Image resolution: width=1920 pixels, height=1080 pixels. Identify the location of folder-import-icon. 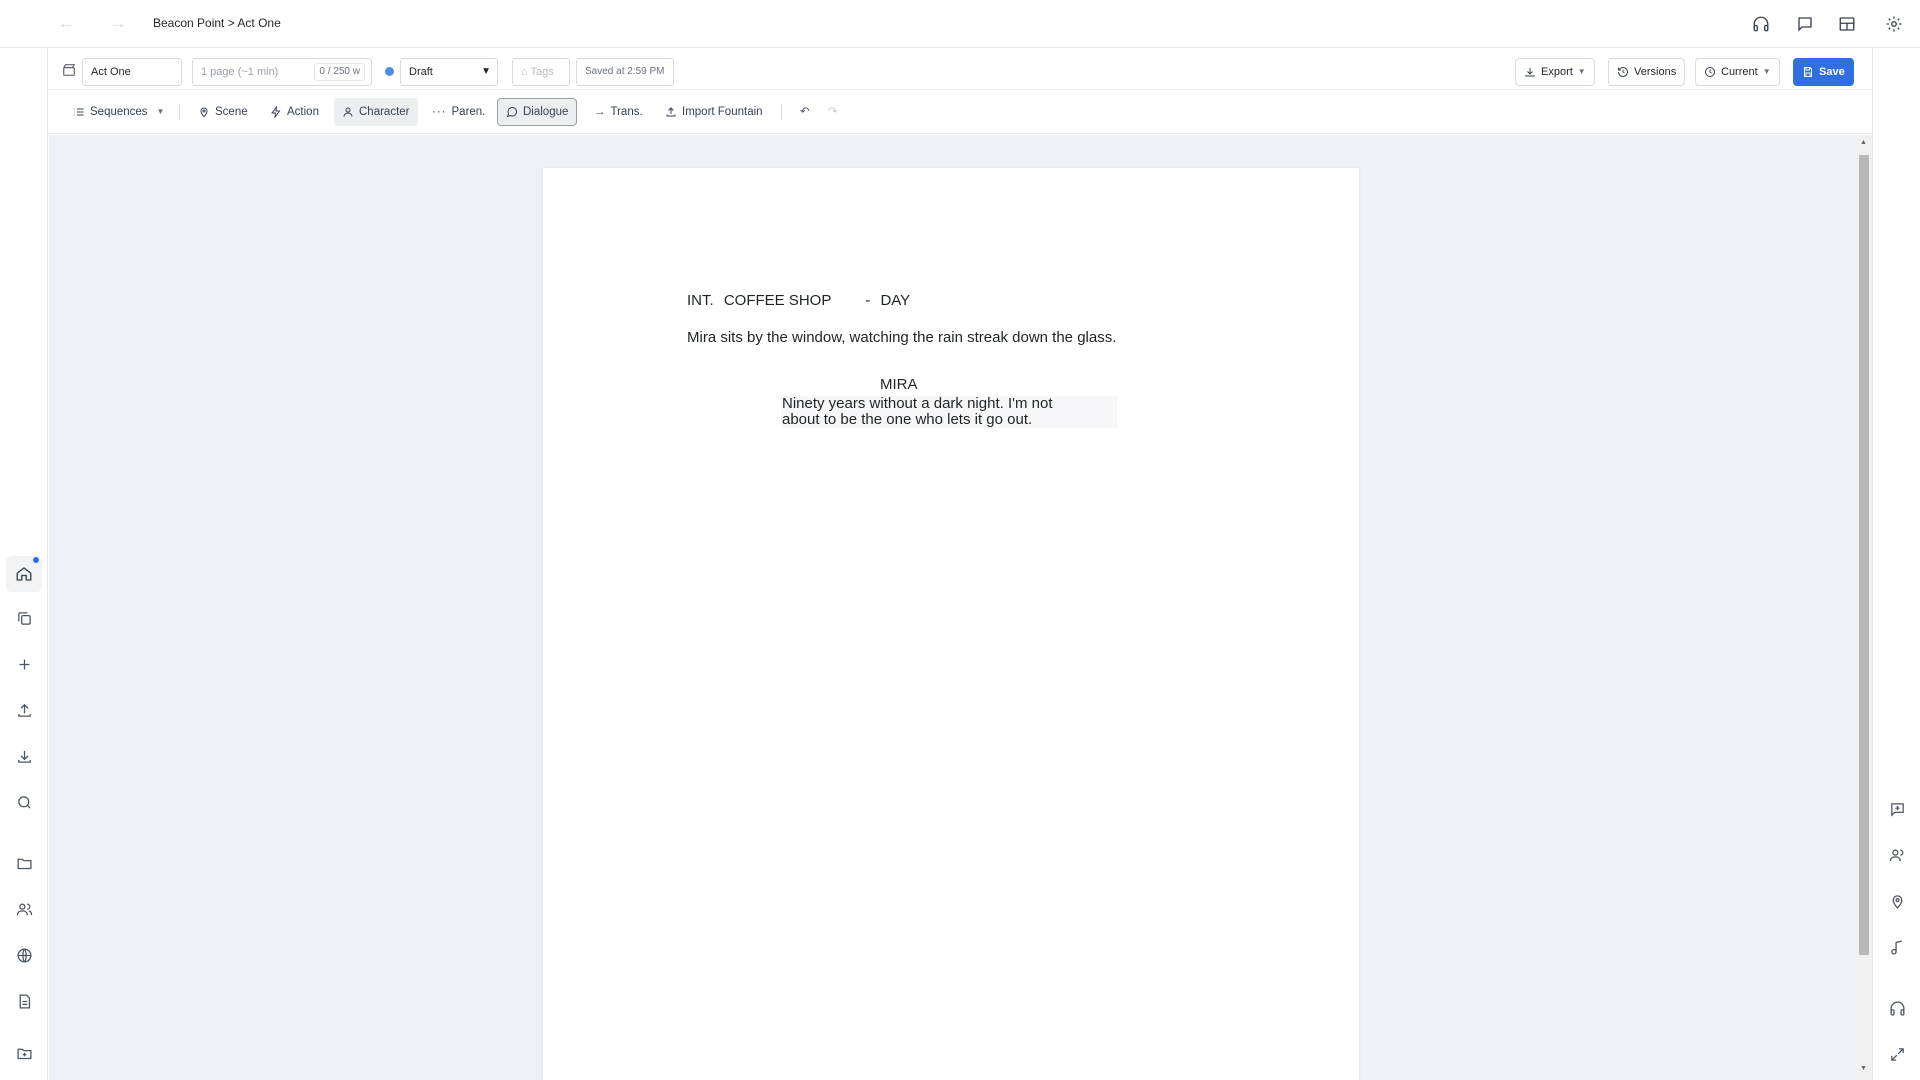
(24, 1053).